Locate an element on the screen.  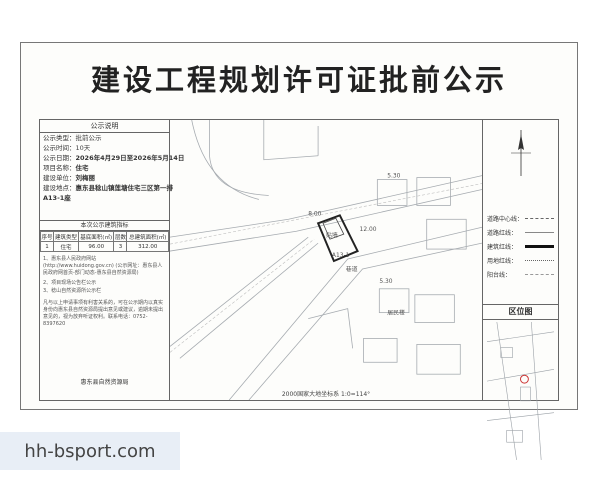
info-value: A13-1座 is located at coordinates (57, 198).